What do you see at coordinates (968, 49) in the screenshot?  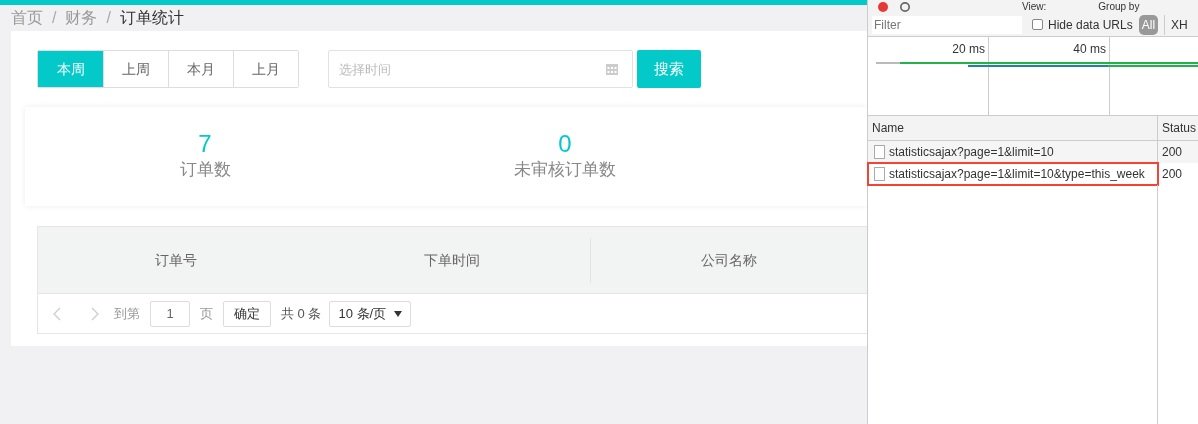 I see `timeline-tick: 20 ms` at bounding box center [968, 49].